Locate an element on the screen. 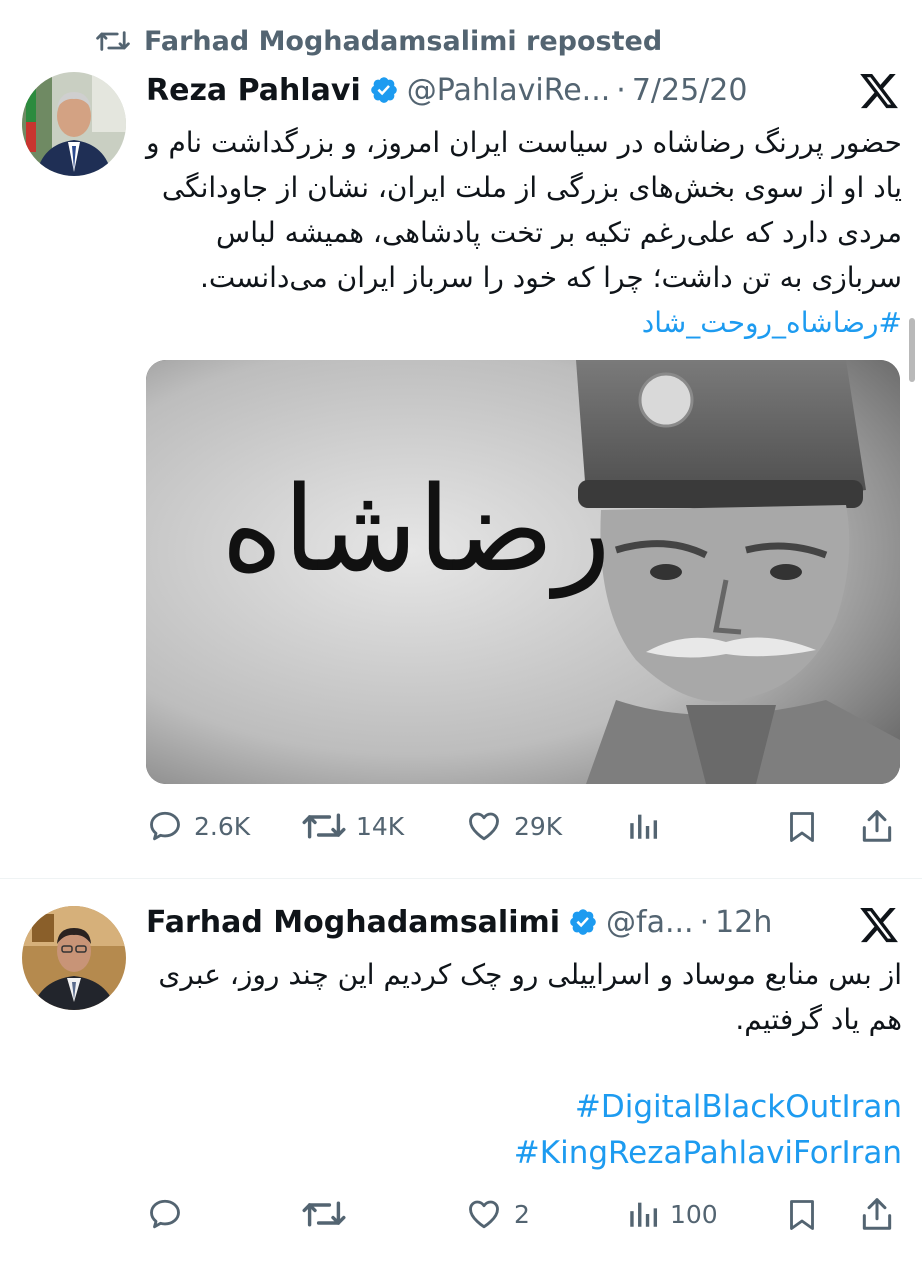 The image size is (922, 1280). like-button: 29K is located at coordinates (513, 826).